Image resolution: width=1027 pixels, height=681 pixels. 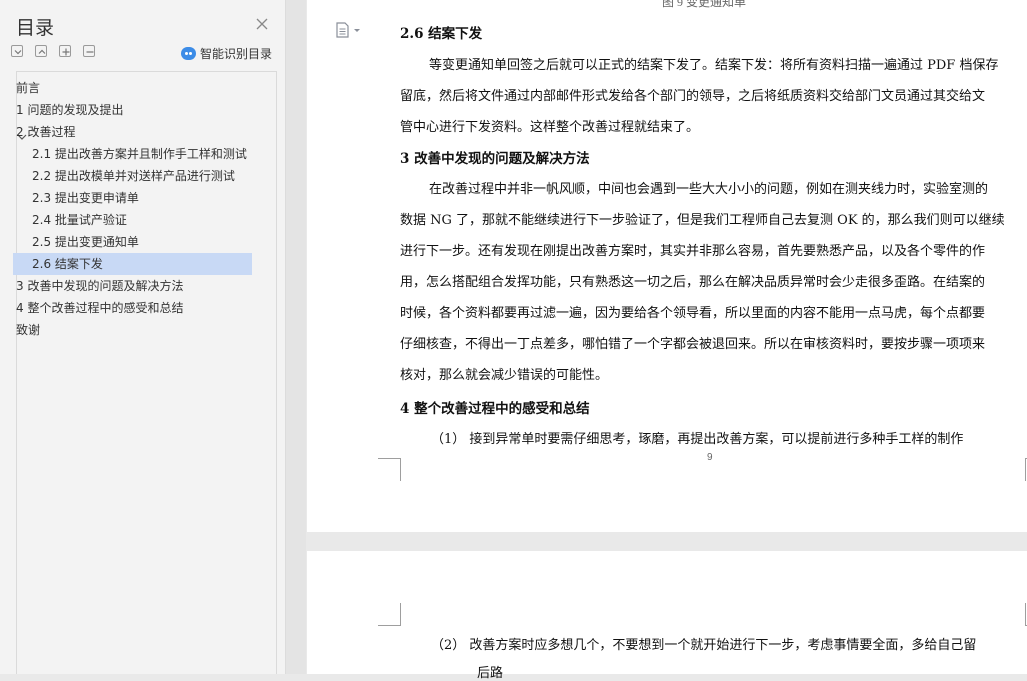 I want to click on list-item-continuation: 后路, so click(x=490, y=673).